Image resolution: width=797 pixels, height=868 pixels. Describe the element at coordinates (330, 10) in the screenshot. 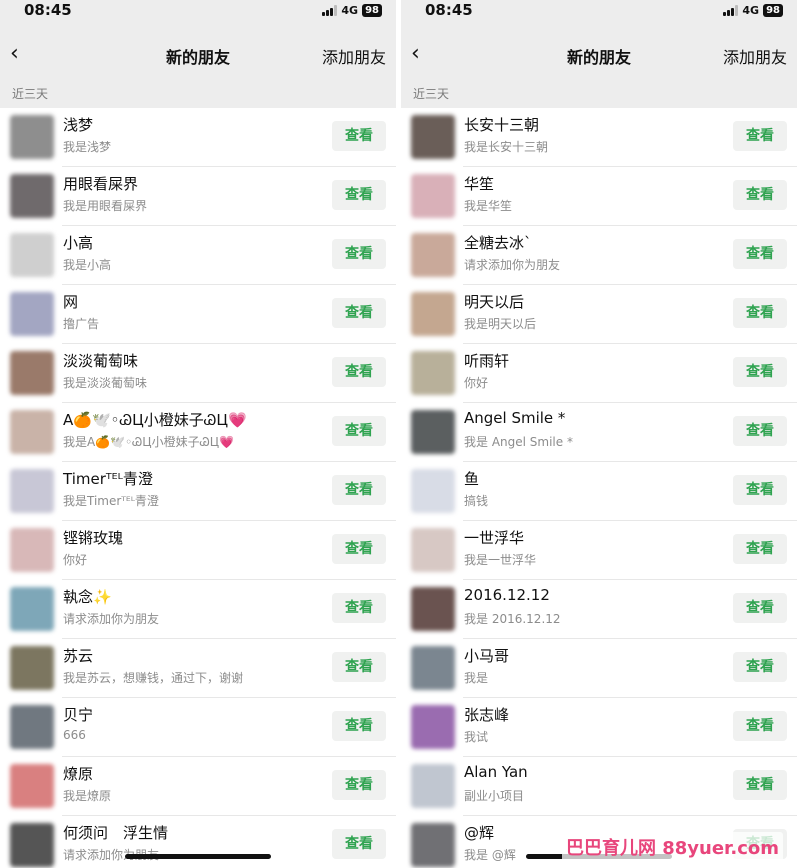

I see `signal-icon` at that location.